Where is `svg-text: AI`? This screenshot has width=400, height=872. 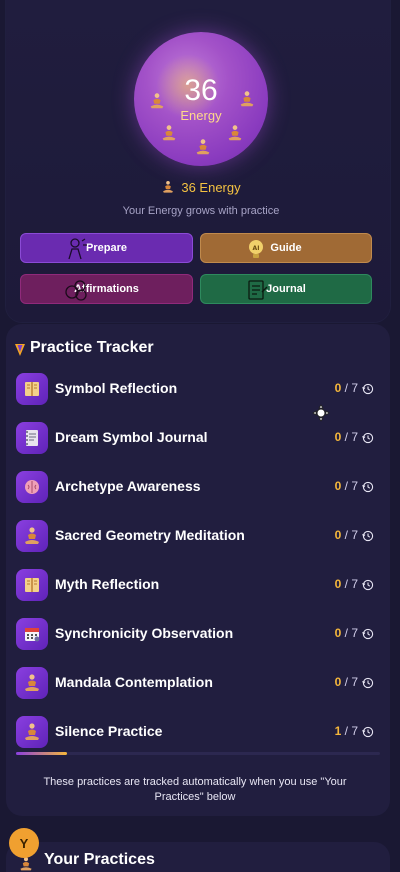 svg-text: AI is located at coordinates (256, 248).